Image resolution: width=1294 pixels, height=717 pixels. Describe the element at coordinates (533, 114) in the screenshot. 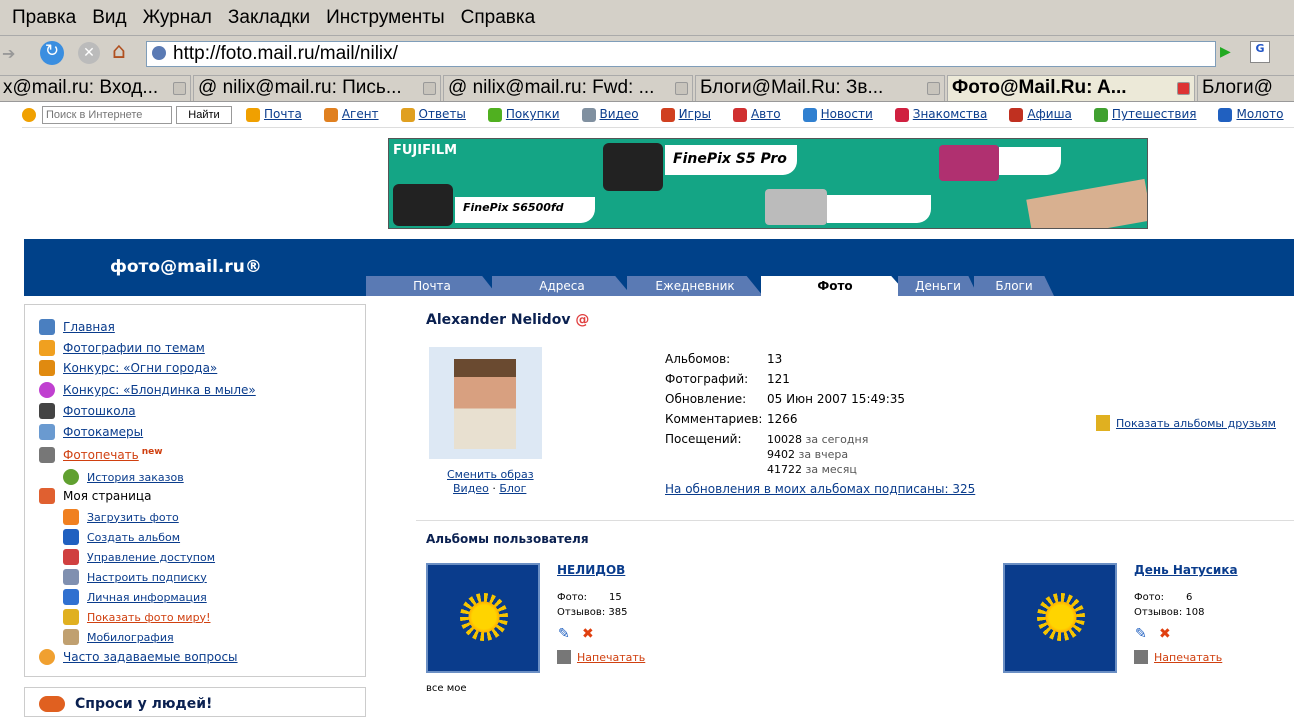

I see `portal-link-label: Покупки` at that location.